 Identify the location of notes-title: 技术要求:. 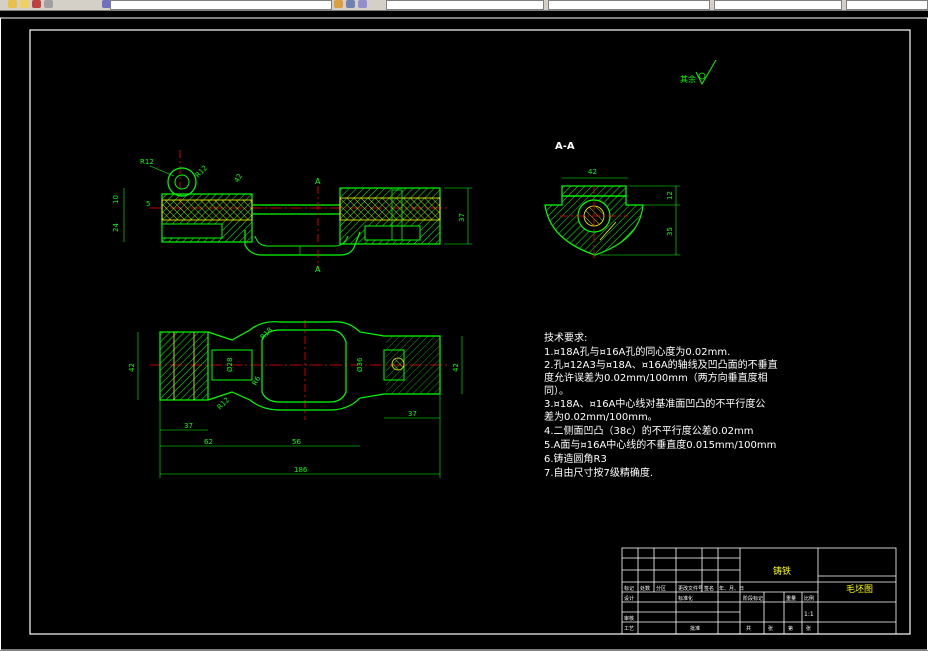
(565, 337).